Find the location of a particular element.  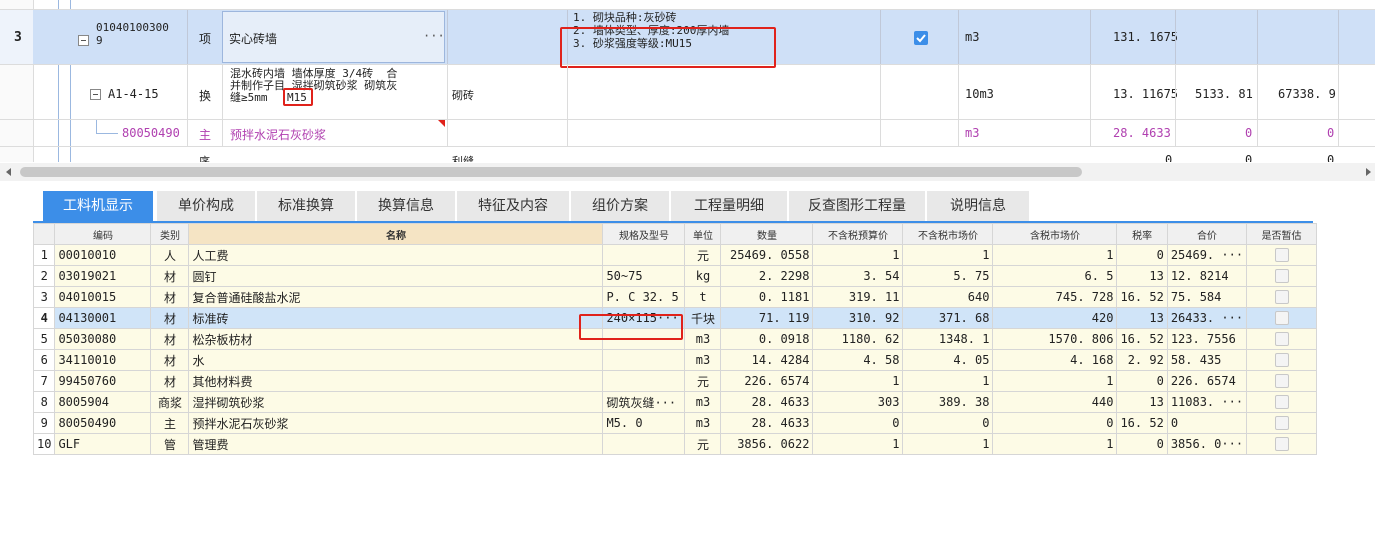

table-row: 1 00010010 人人工费元 25469. 0558 1 1 1 0 25469. ··· is located at coordinates (675, 255).